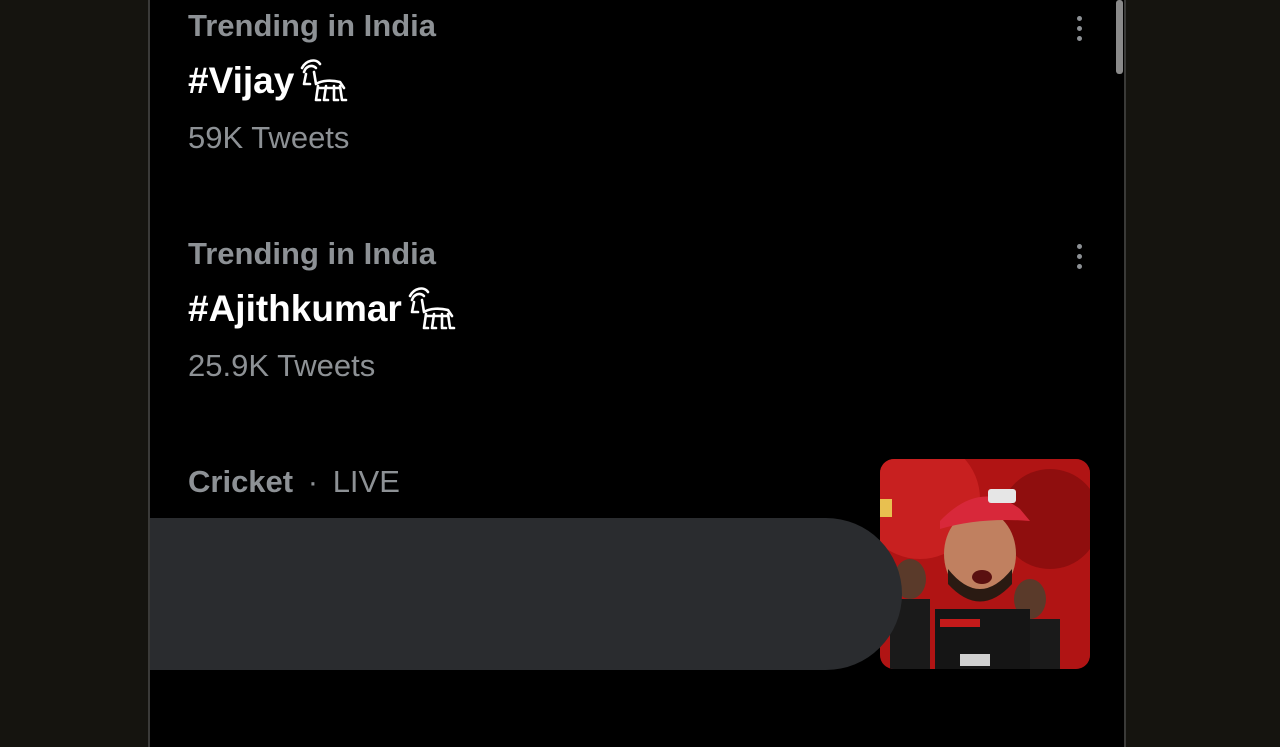  Describe the element at coordinates (241, 80) in the screenshot. I see `hashtag-text: #Vijay` at that location.